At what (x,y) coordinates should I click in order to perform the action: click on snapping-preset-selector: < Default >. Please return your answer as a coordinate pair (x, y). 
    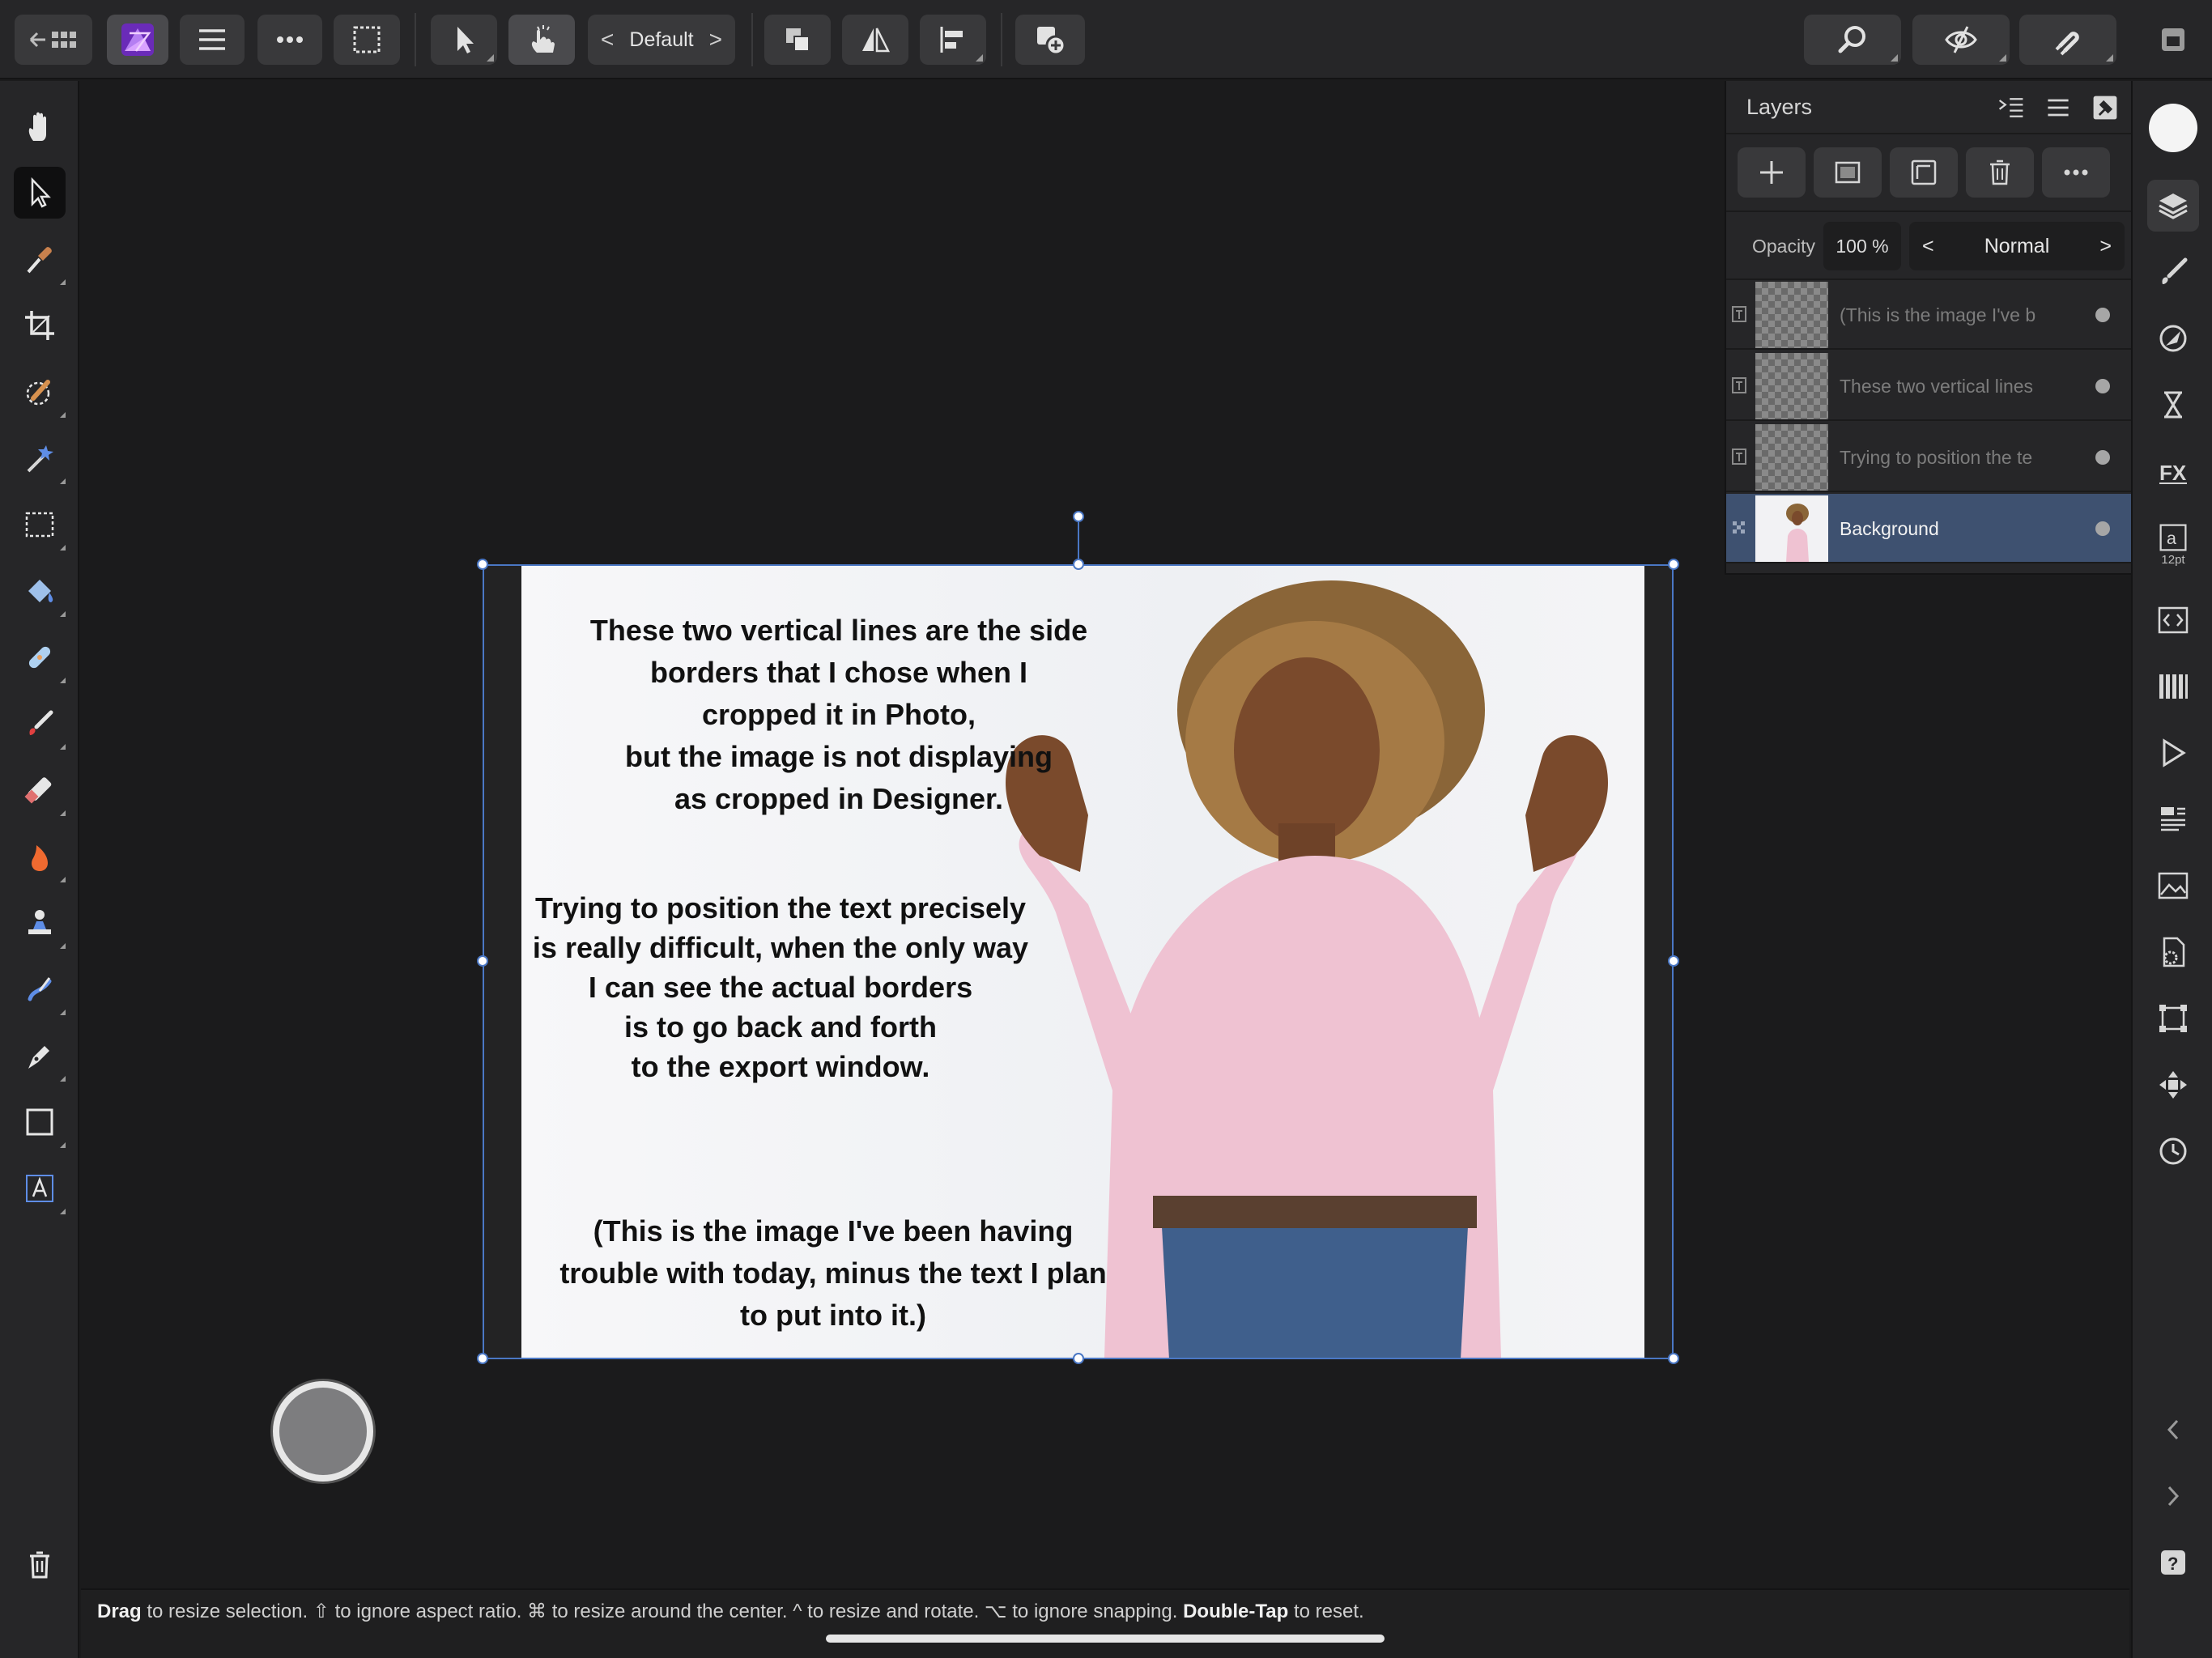
    Looking at the image, I should click on (661, 40).